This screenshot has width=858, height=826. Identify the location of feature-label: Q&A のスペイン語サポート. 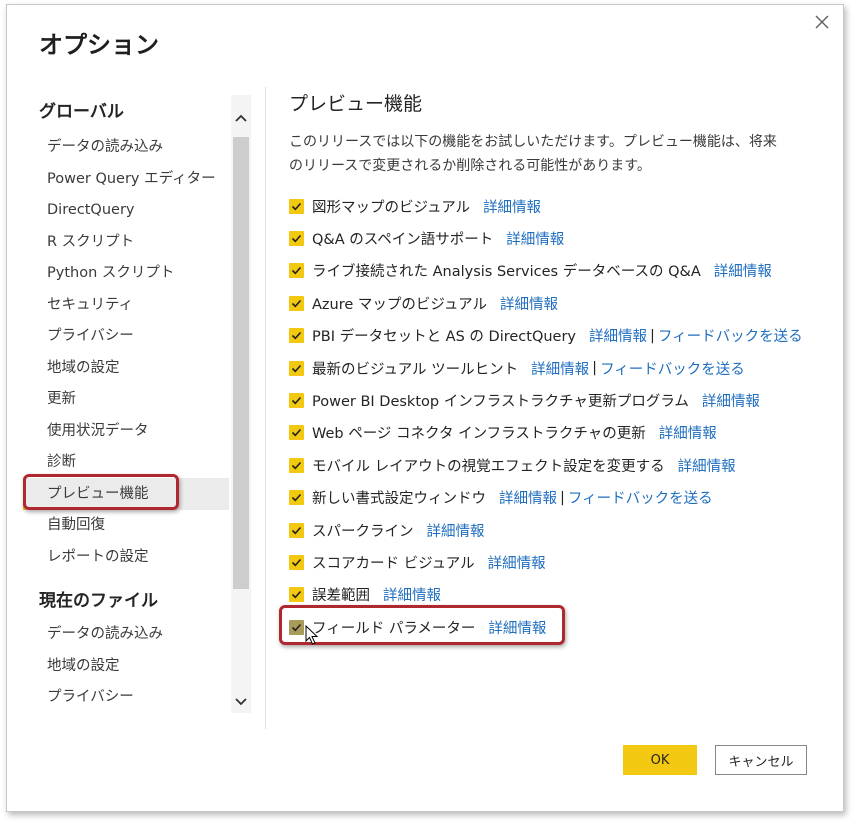
(403, 240).